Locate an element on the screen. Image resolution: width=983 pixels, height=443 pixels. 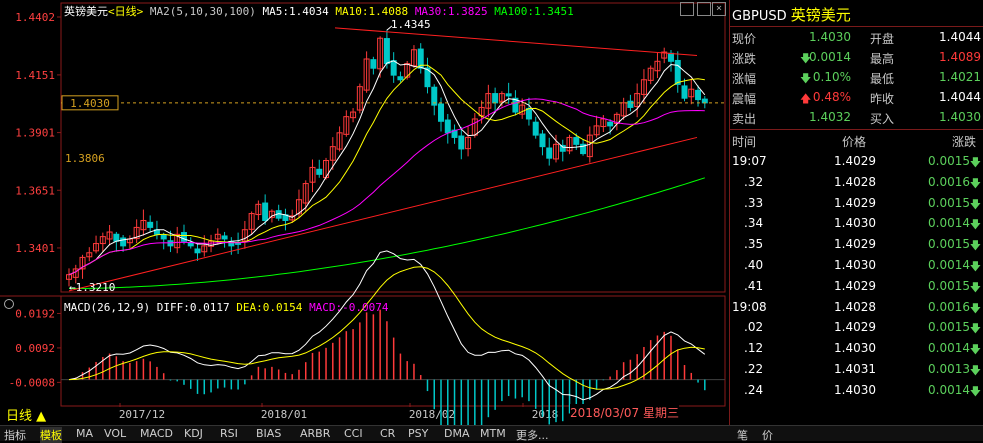
tick-time: .35 is located at coordinates (754, 244).